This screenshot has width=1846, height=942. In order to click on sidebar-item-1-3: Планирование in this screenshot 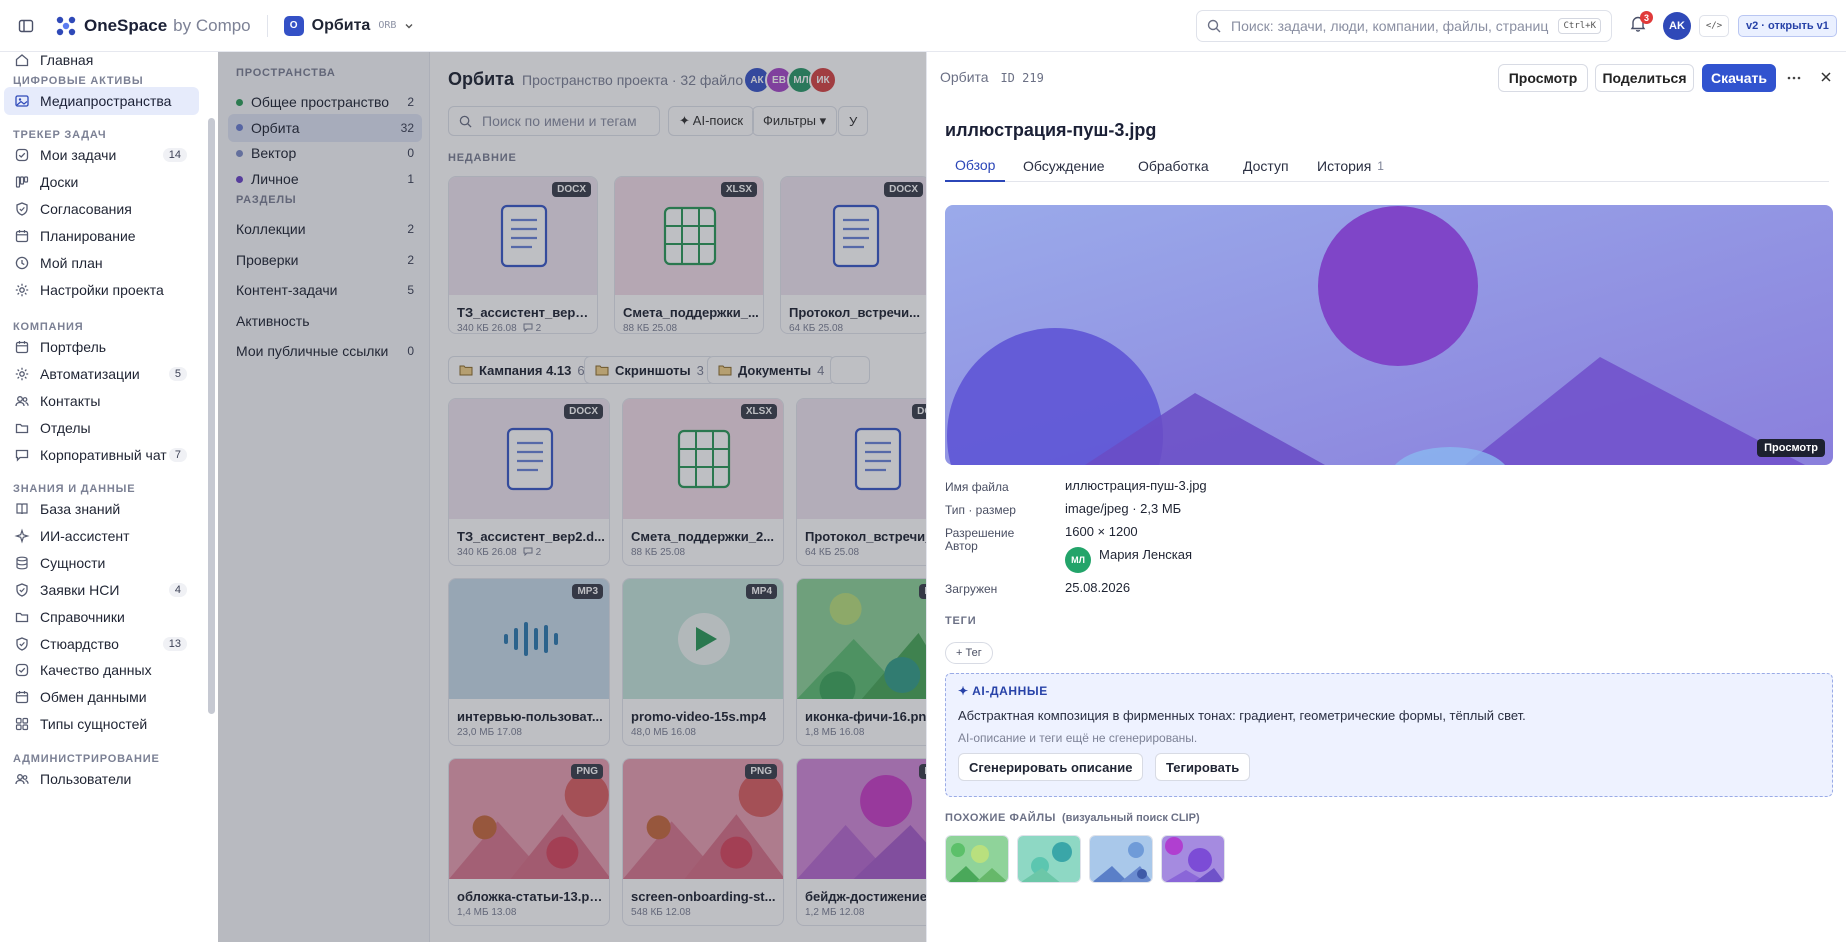, I will do `click(101, 236)`.